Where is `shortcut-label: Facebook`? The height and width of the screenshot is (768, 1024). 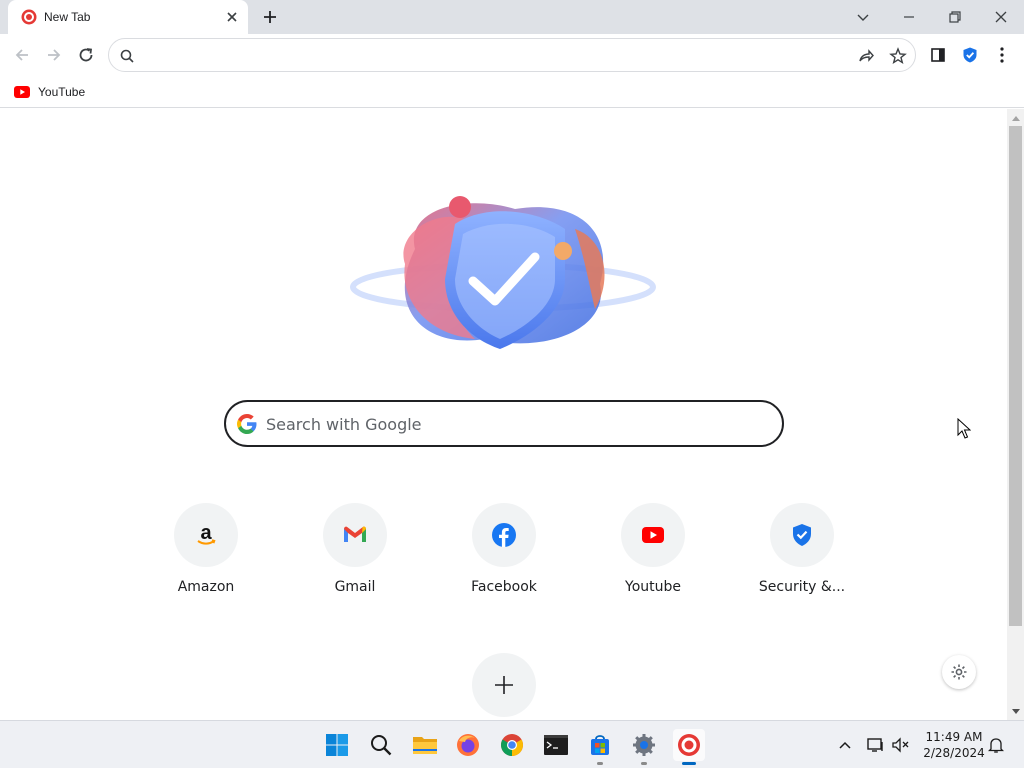
shortcut-label: Facebook is located at coordinates (504, 587).